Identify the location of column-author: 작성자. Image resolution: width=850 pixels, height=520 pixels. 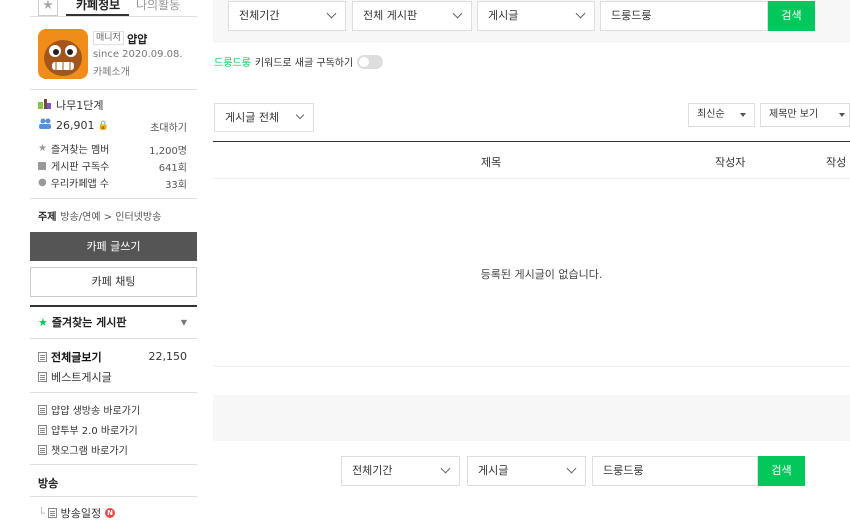
(730, 162).